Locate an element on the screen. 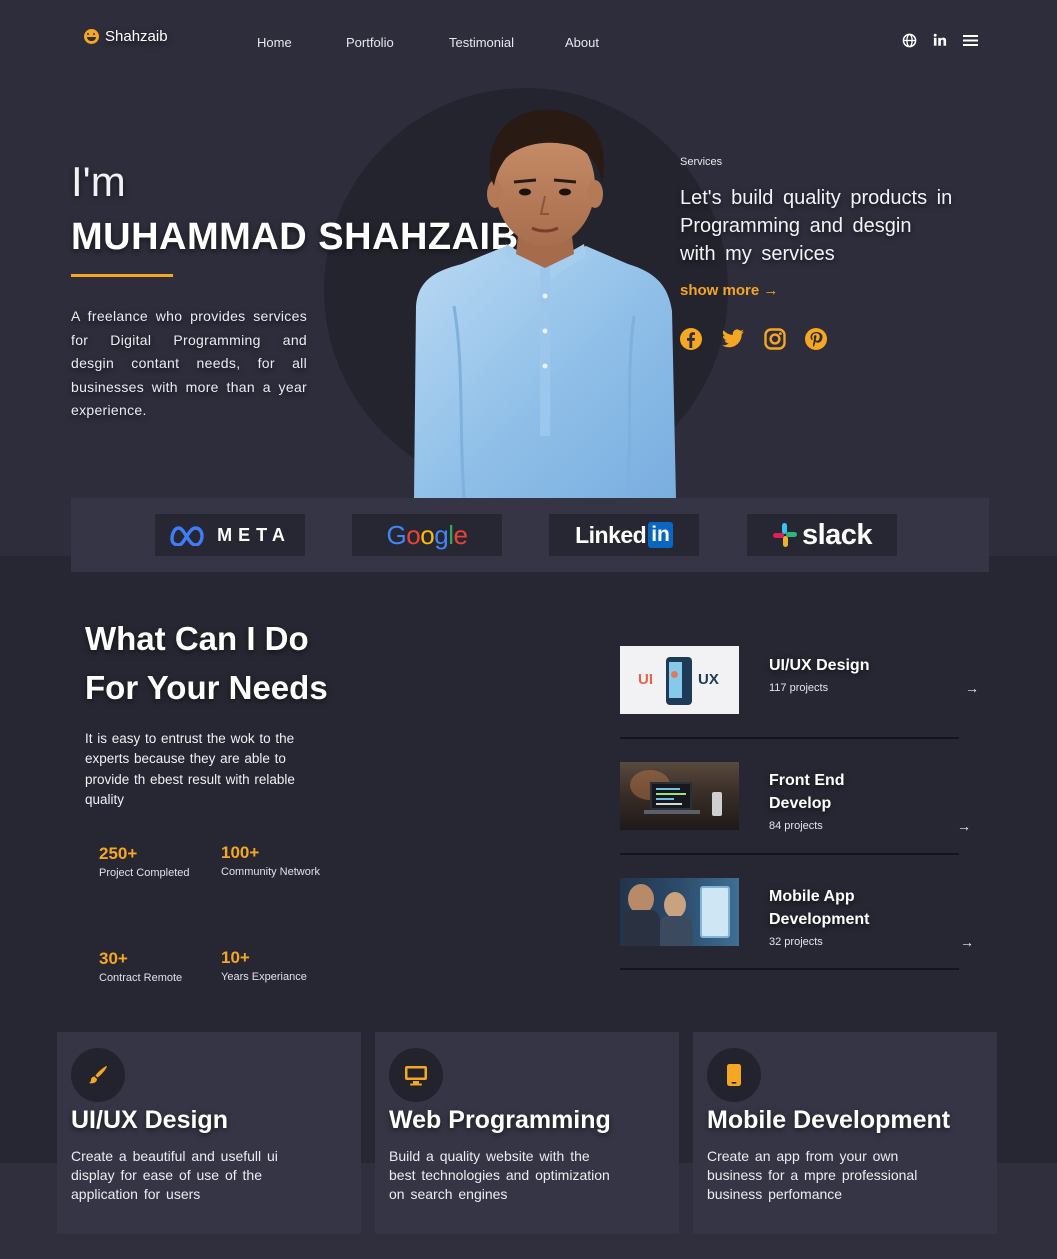 The image size is (1057, 1259). stat-label: Community Network is located at coordinates (271, 872).